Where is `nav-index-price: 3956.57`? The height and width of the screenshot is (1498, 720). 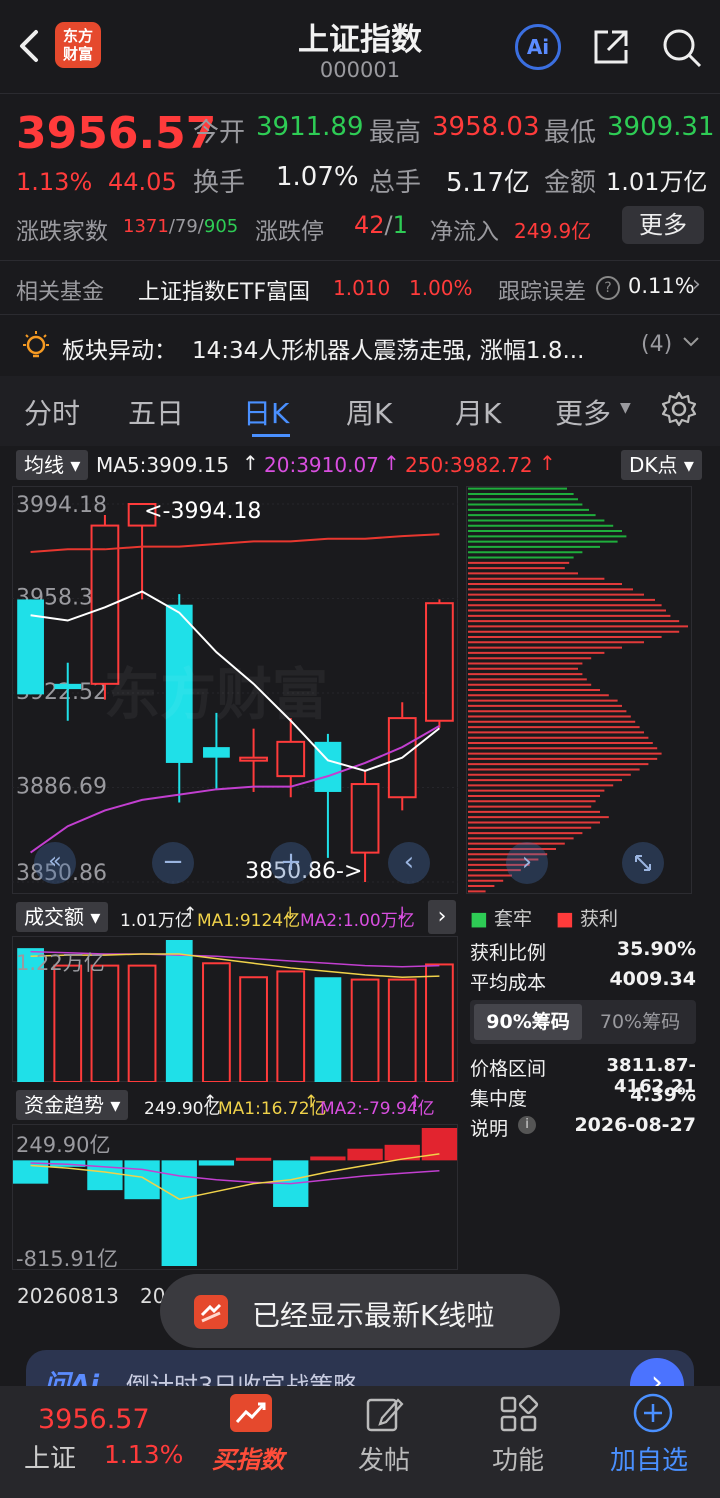
nav-index-price: 3956.57 is located at coordinates (94, 1419).